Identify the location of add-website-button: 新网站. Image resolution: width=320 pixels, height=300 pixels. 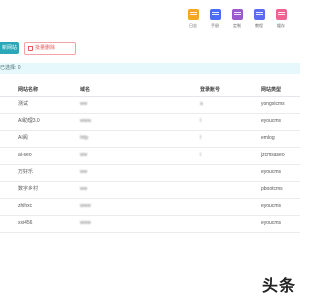
(9, 48).